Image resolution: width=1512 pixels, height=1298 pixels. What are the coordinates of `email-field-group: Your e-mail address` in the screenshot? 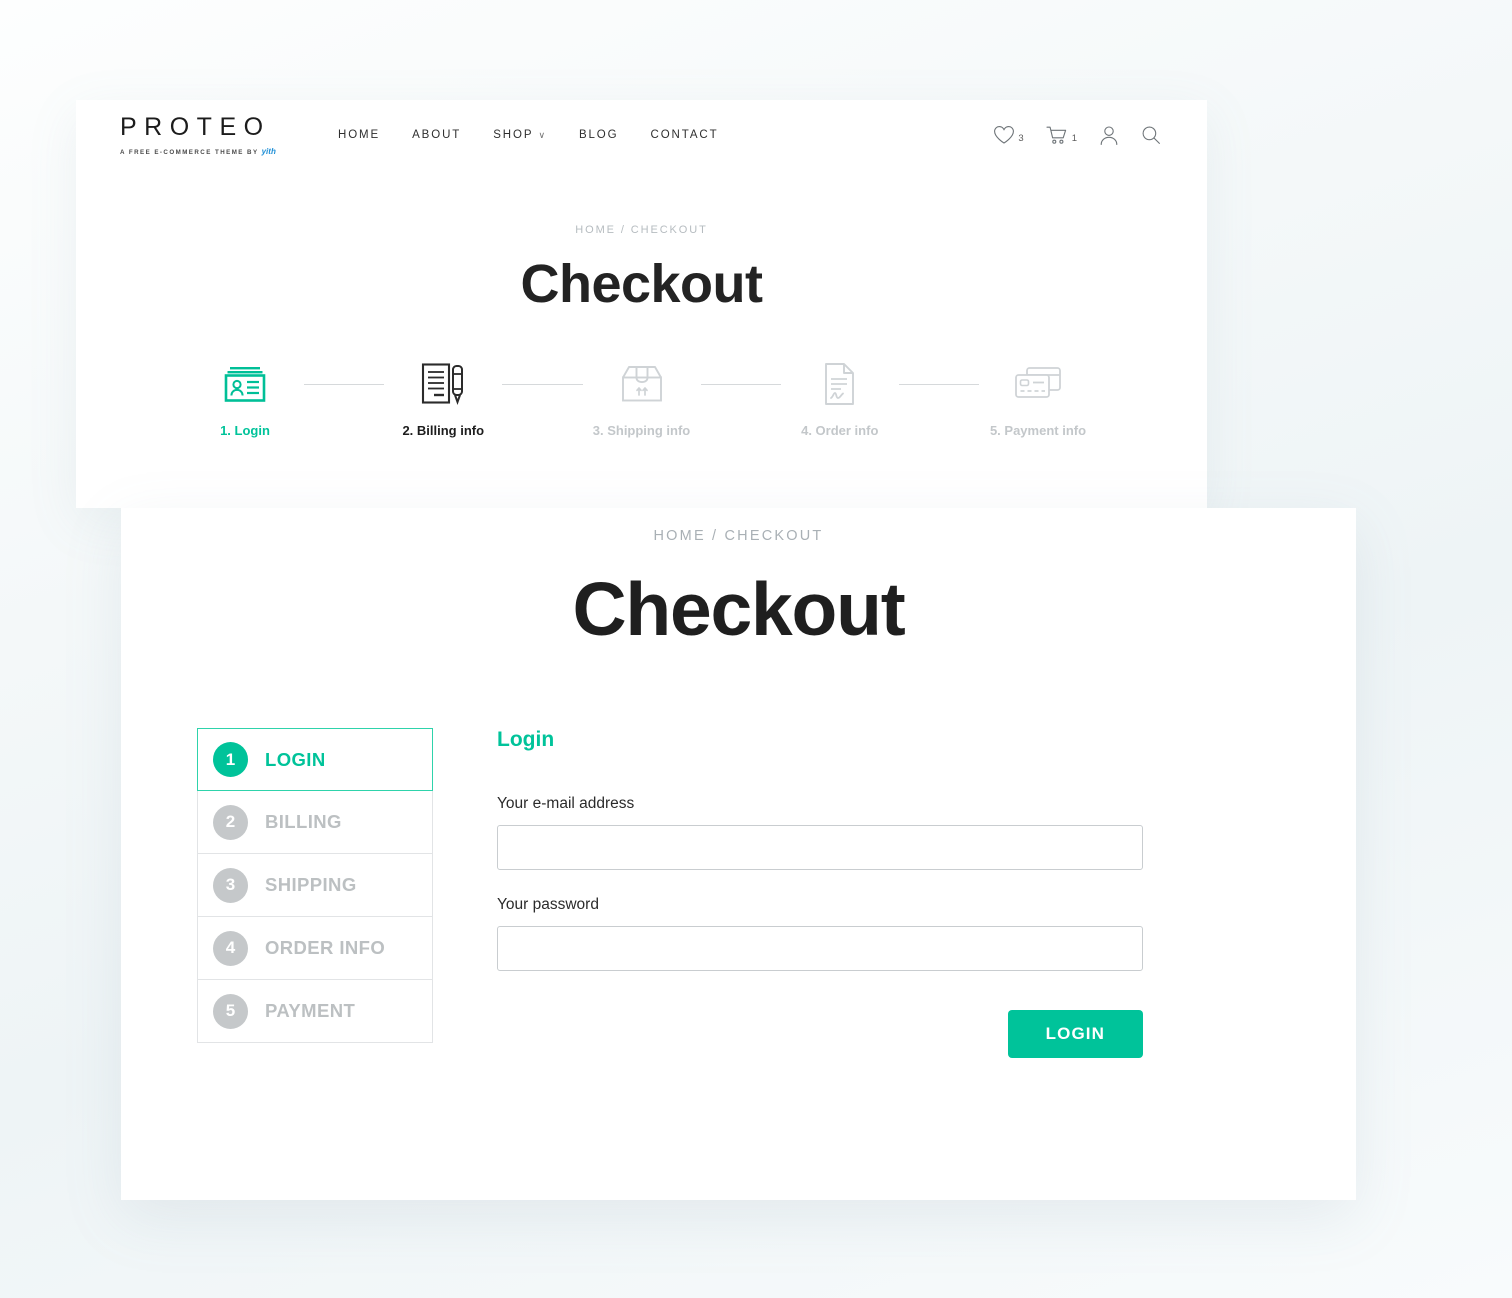 It's located at (820, 832).